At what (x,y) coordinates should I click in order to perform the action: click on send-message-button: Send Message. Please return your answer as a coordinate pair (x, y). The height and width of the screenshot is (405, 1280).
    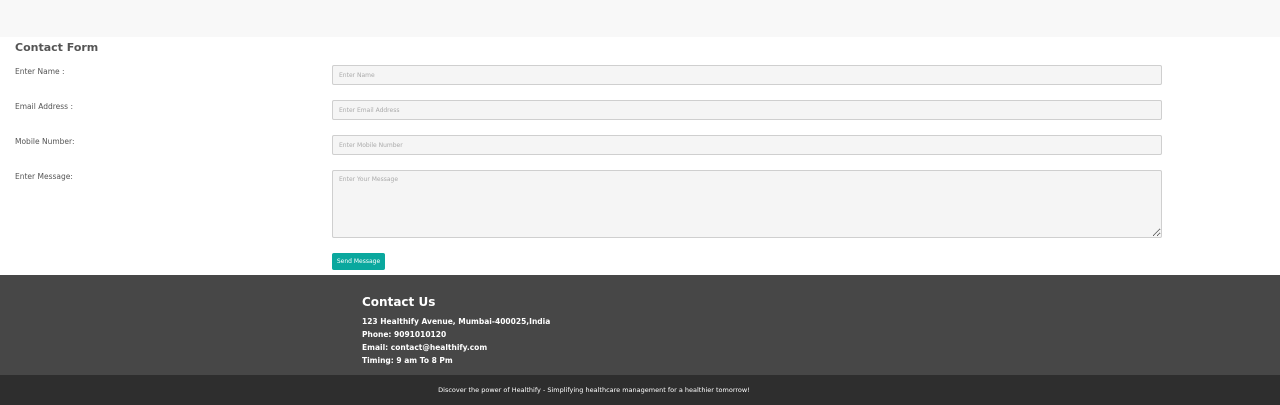
    Looking at the image, I should click on (358, 261).